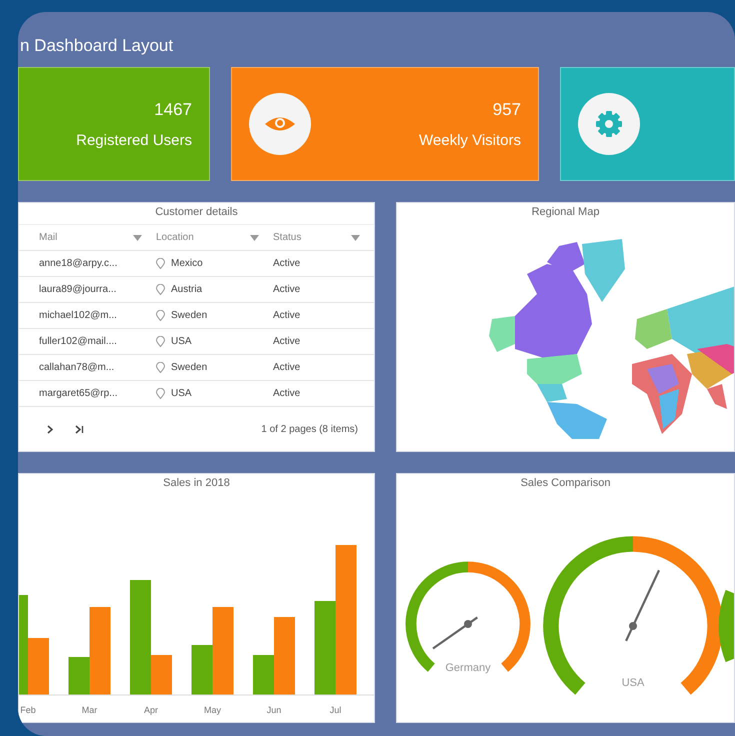 The image size is (735, 736). Describe the element at coordinates (565, 483) in the screenshot. I see `card-title: Sales Comparison` at that location.